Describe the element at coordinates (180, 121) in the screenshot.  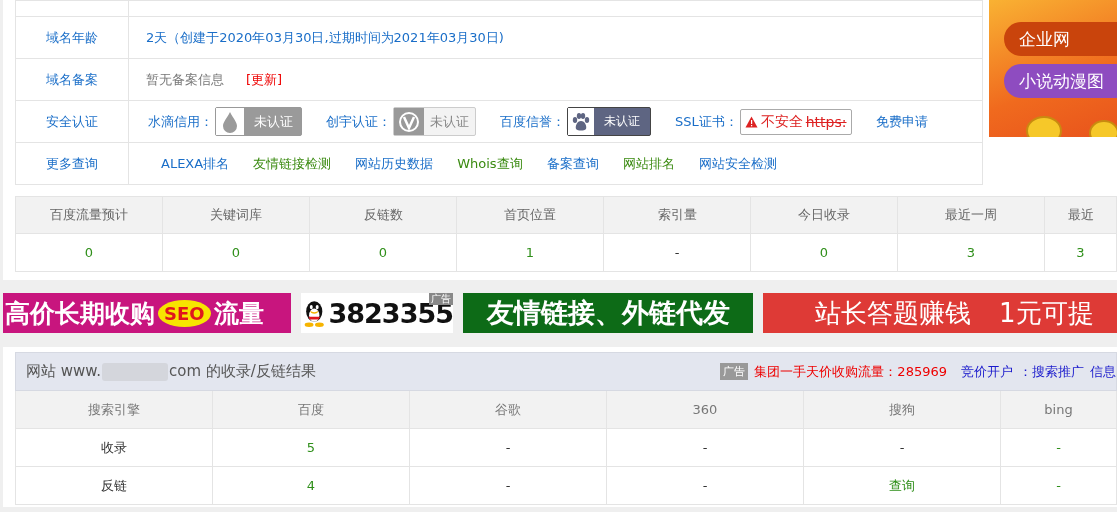
I see `cert-label: 水滴信用：` at that location.